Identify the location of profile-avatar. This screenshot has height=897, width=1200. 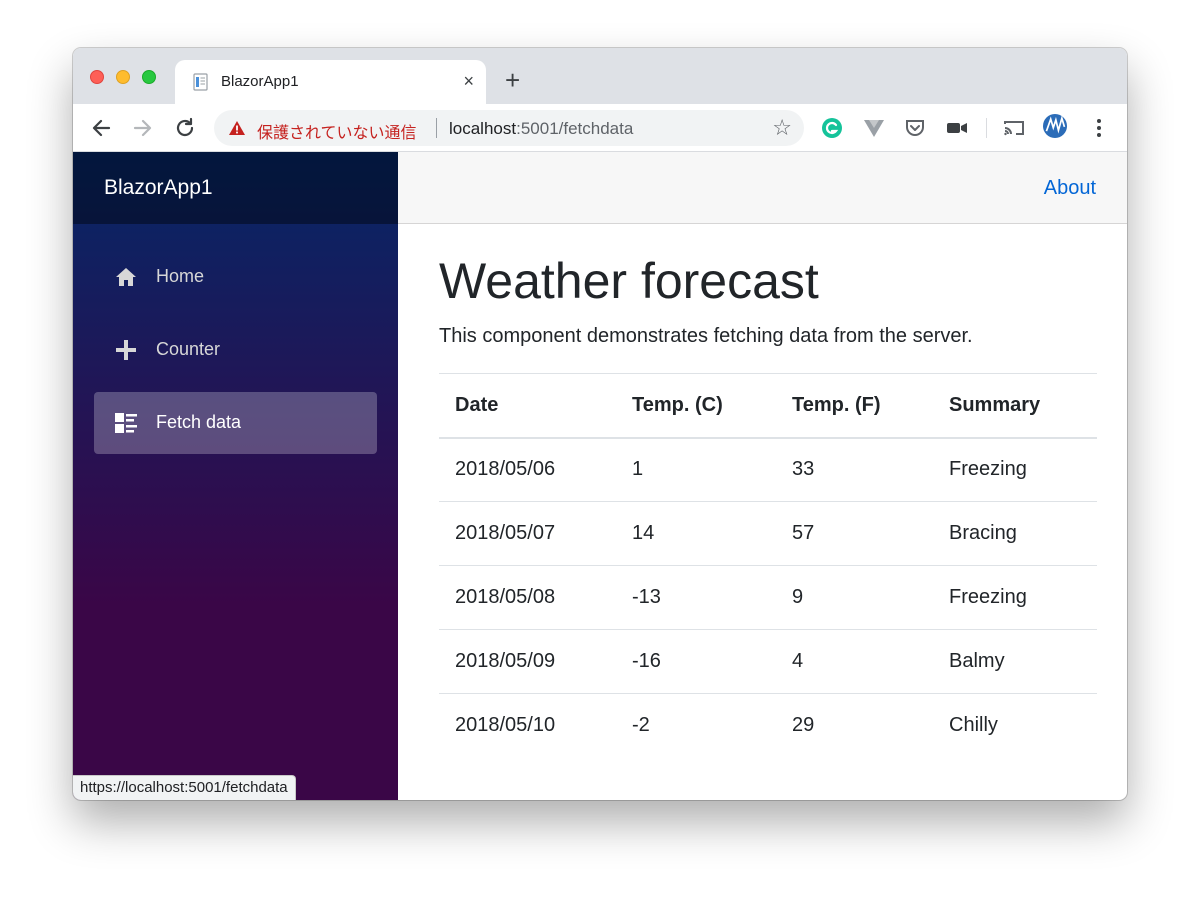
(1057, 128).